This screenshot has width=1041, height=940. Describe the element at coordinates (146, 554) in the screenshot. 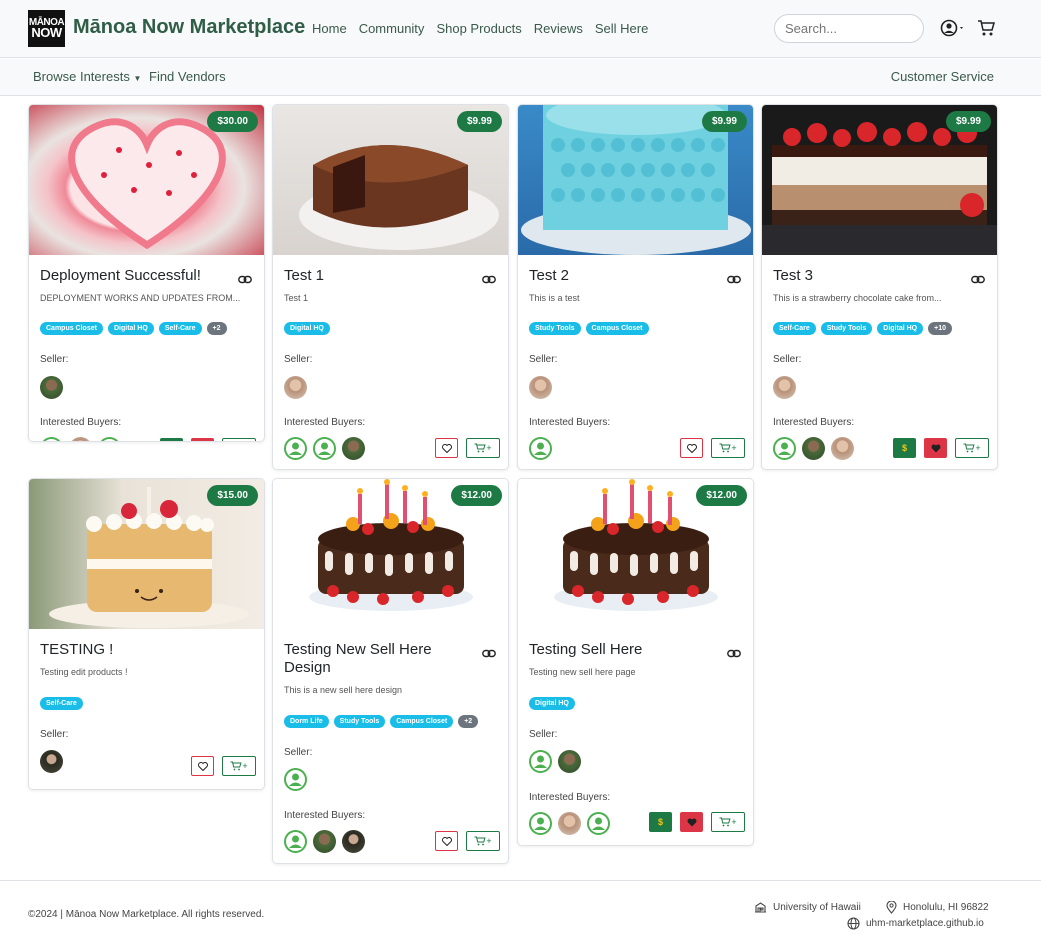

I see `product-image: $15.00` at that location.